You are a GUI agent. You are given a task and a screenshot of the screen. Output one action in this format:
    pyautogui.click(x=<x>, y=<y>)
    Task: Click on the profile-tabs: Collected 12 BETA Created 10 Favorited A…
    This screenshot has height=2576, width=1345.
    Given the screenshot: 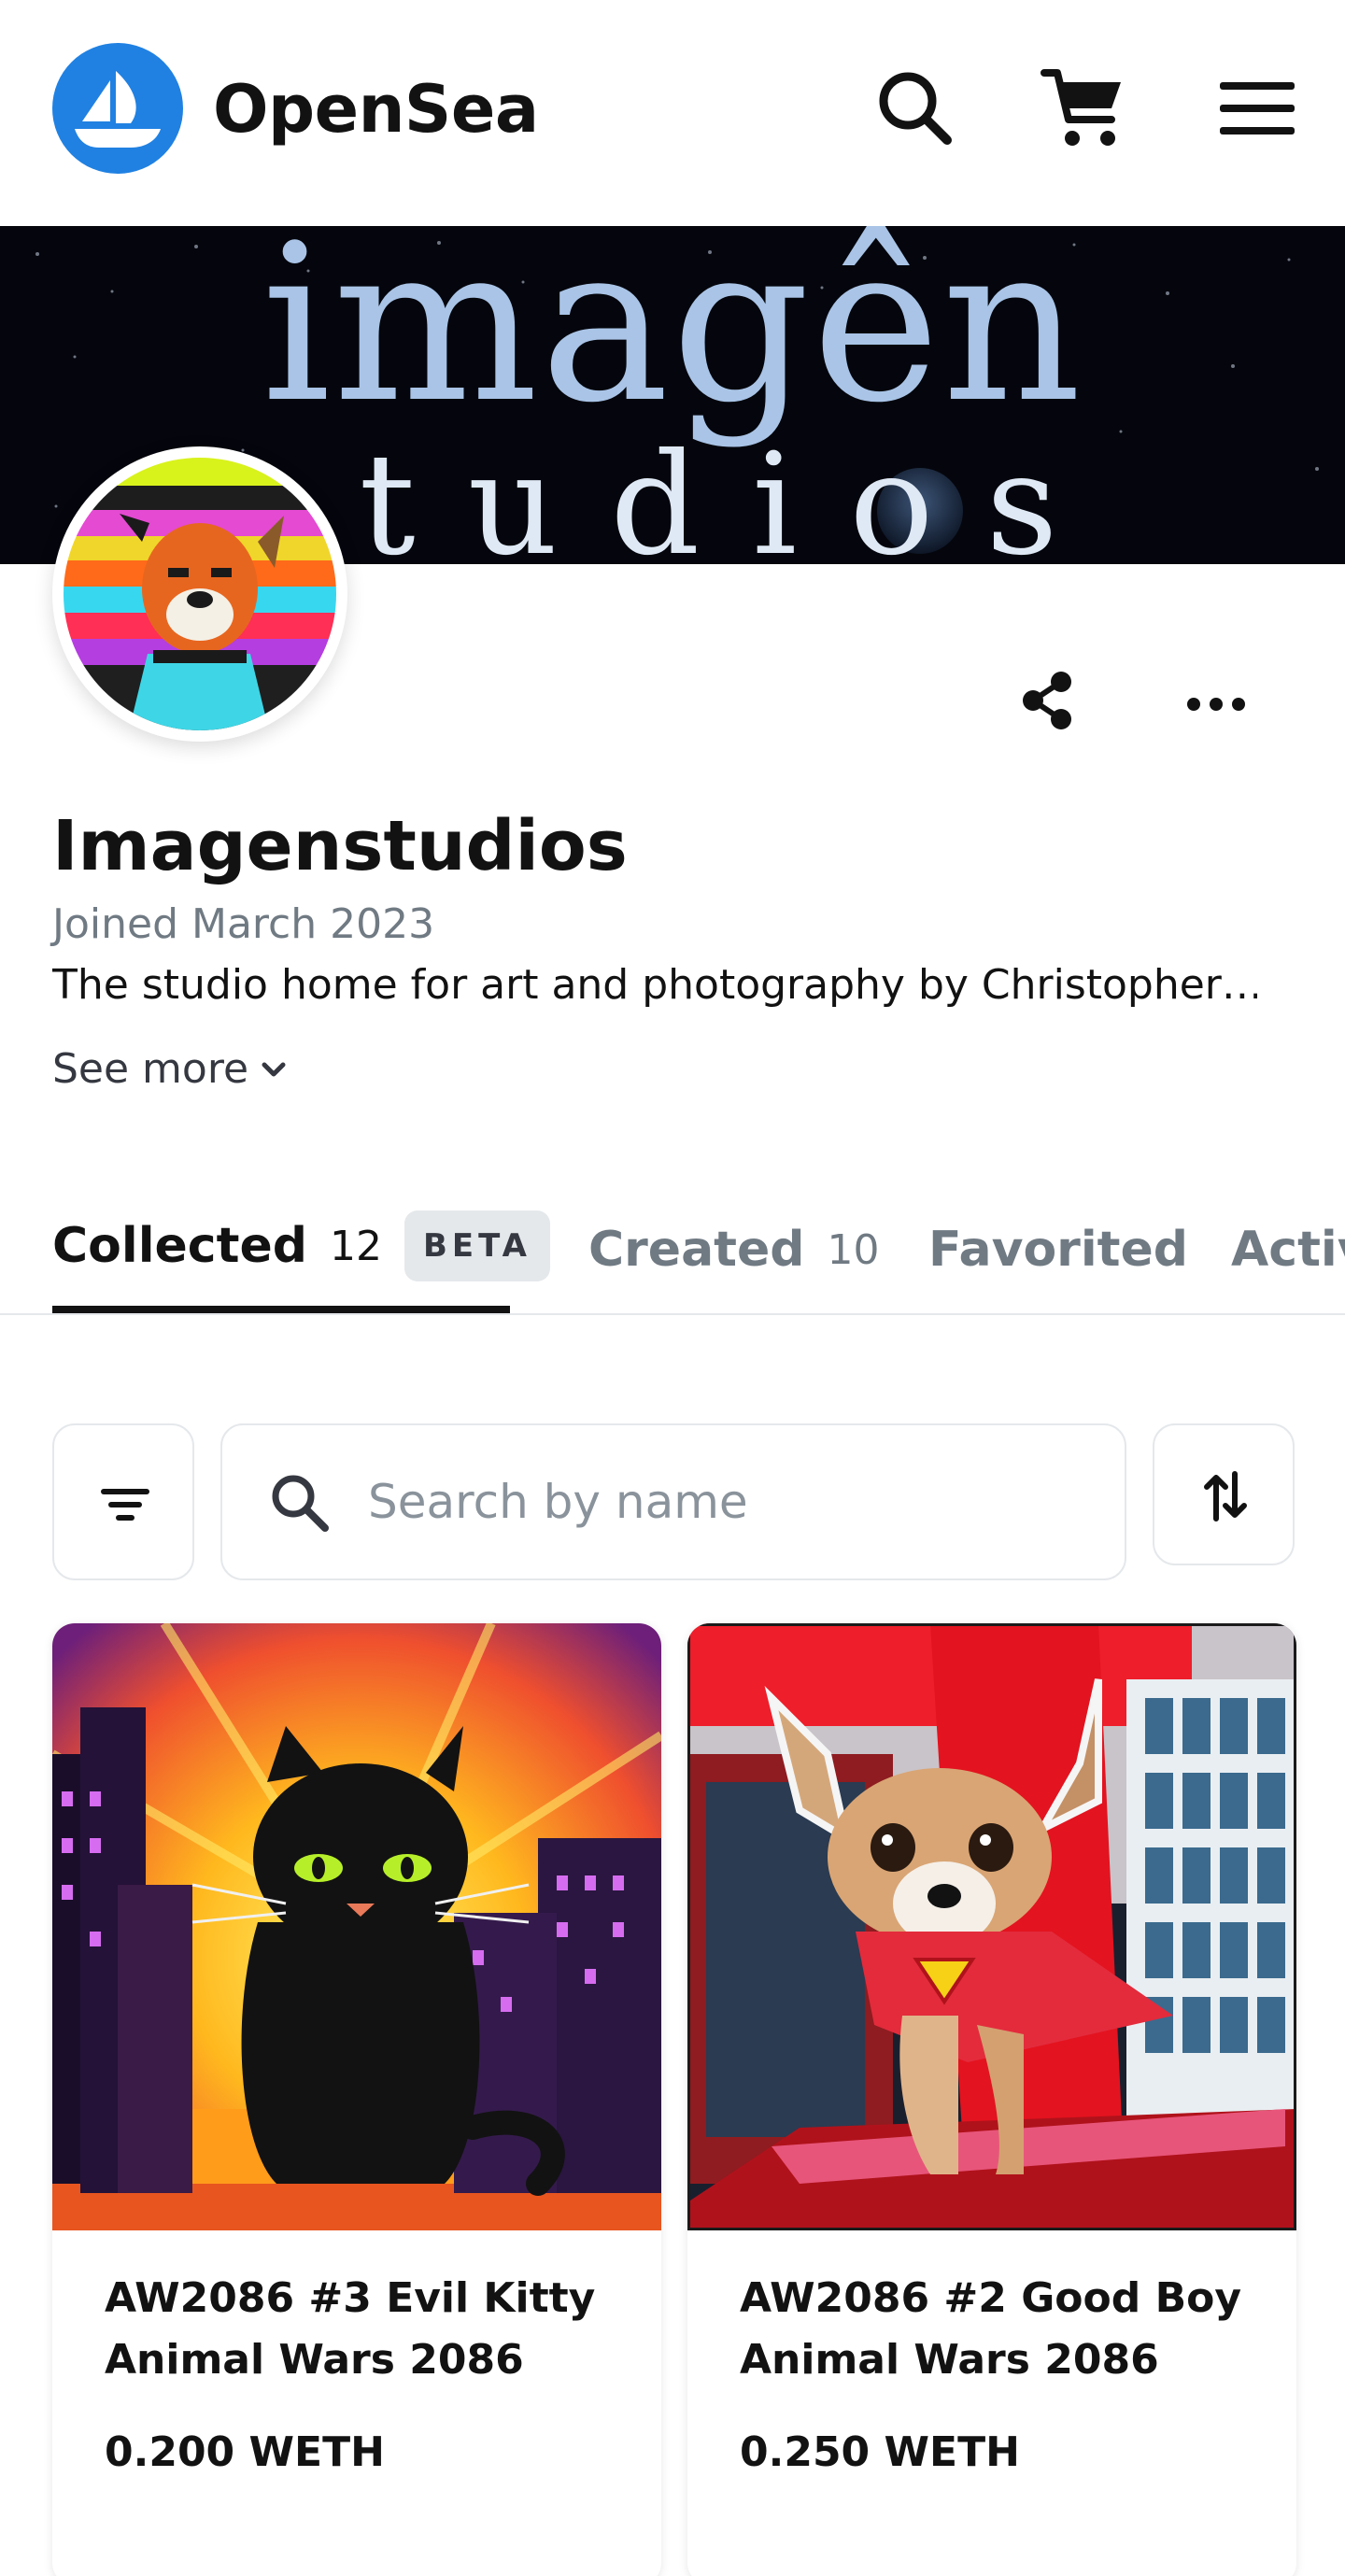 What is the action you would take?
    pyautogui.click(x=672, y=1250)
    